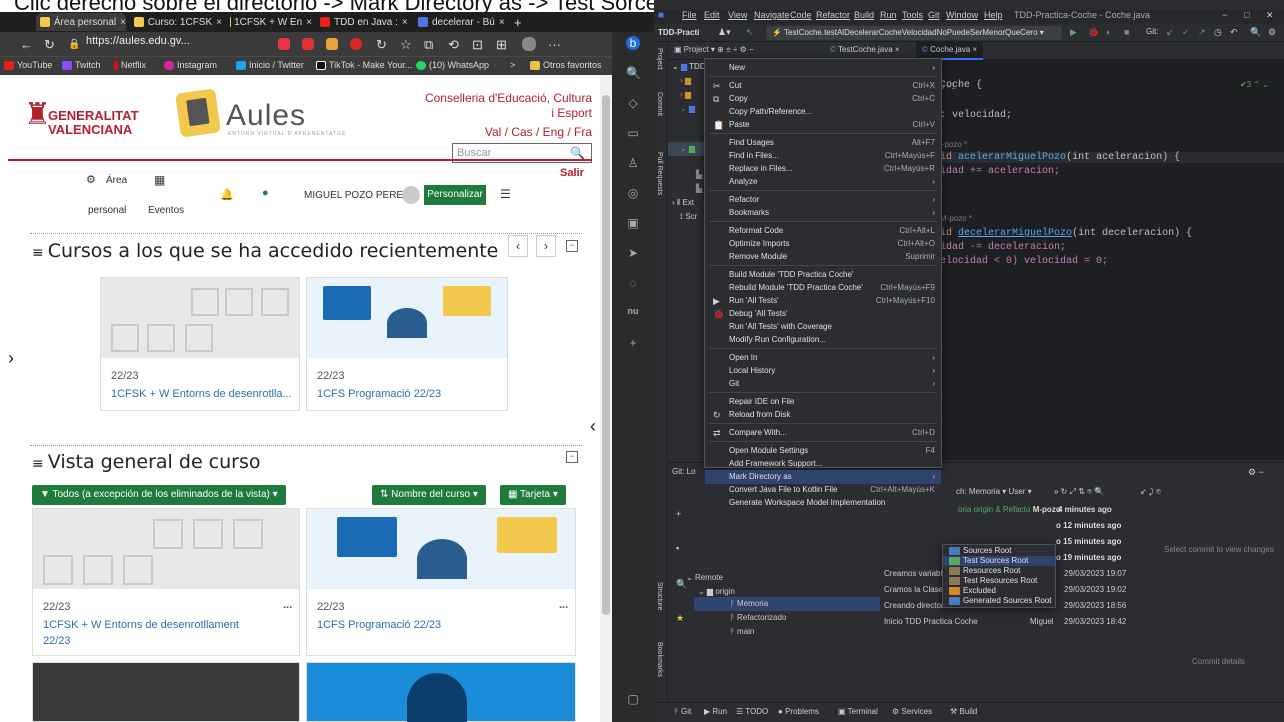 The width and height of the screenshot is (1284, 722). I want to click on context-menu-item: Find in Files... Ctrl+Mayús+F, so click(823, 156).